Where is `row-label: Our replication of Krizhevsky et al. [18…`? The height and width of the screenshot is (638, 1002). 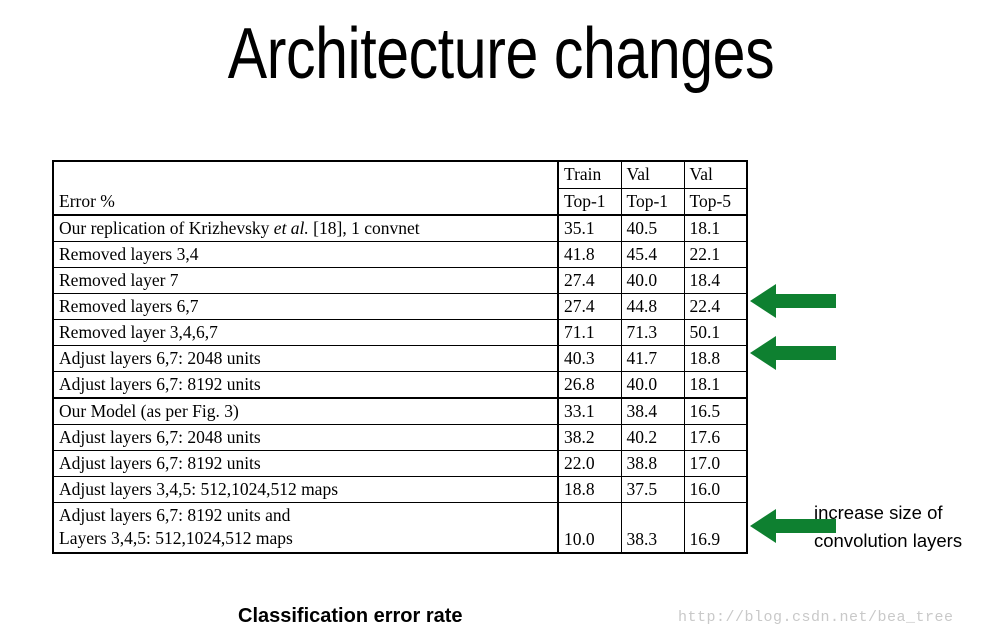 row-label: Our replication of Krizhevsky et al. [18… is located at coordinates (305, 228).